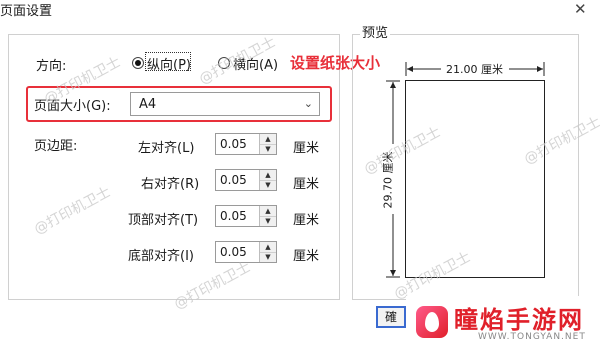  I want to click on margin-left-stepper: 0.05 ▲ ▼, so click(246, 144).